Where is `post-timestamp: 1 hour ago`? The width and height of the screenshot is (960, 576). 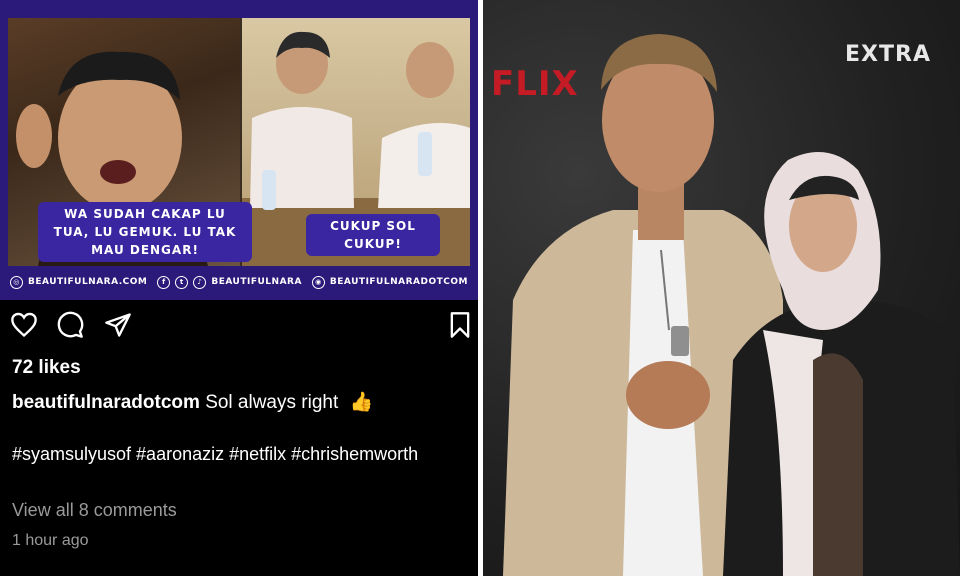
post-timestamp: 1 hour ago is located at coordinates (50, 540).